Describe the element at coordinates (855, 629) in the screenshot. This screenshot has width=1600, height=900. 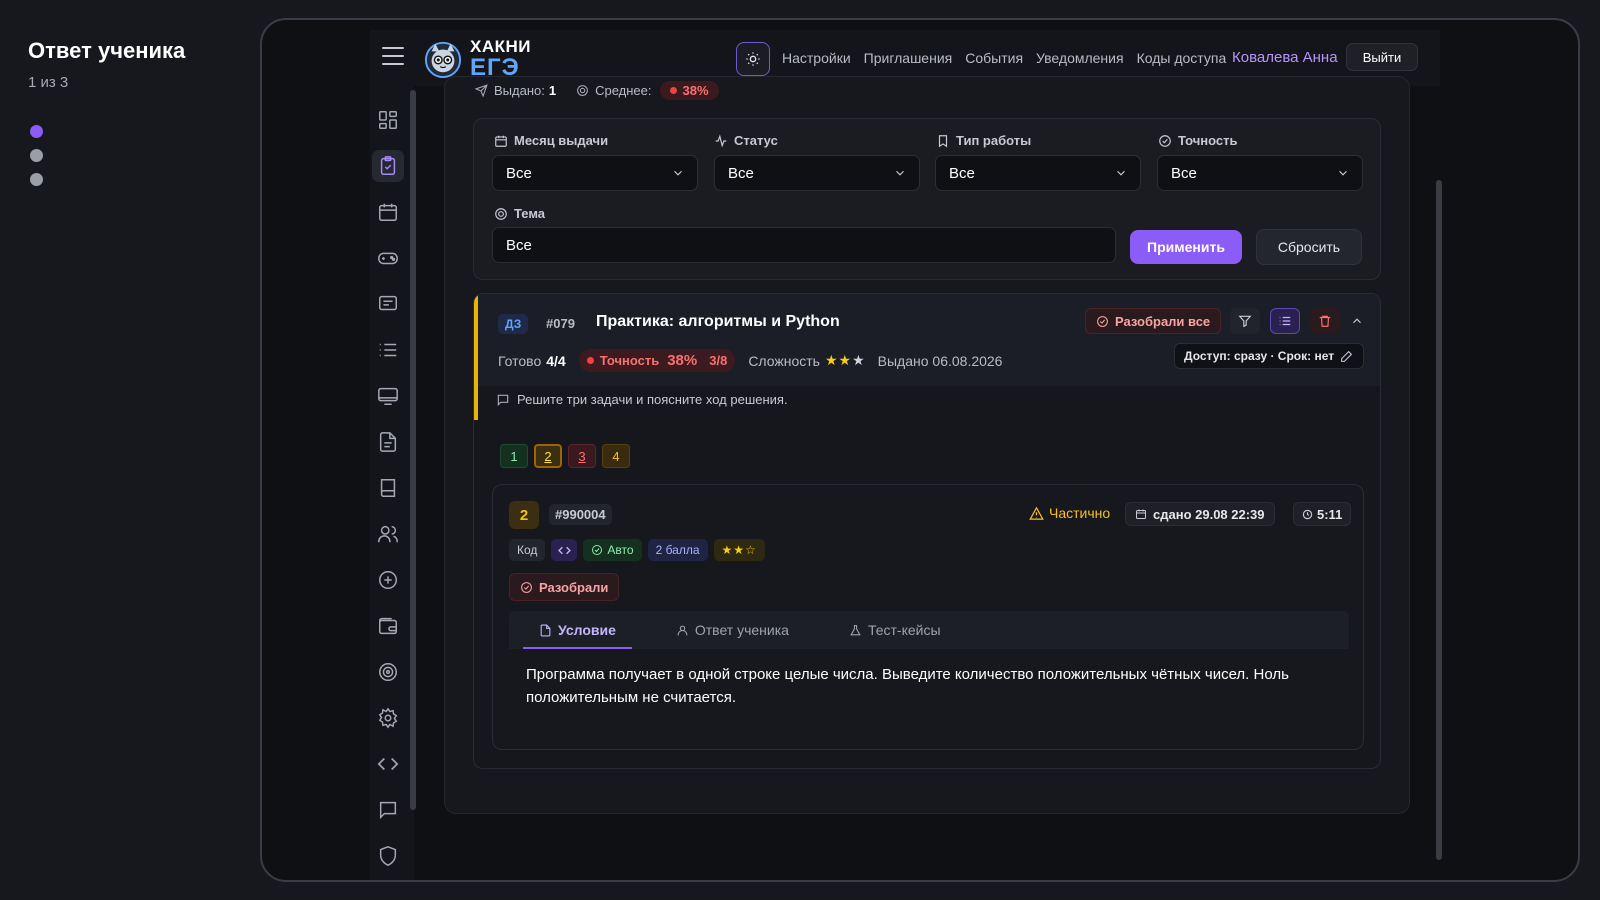
I see `flask-icon` at that location.